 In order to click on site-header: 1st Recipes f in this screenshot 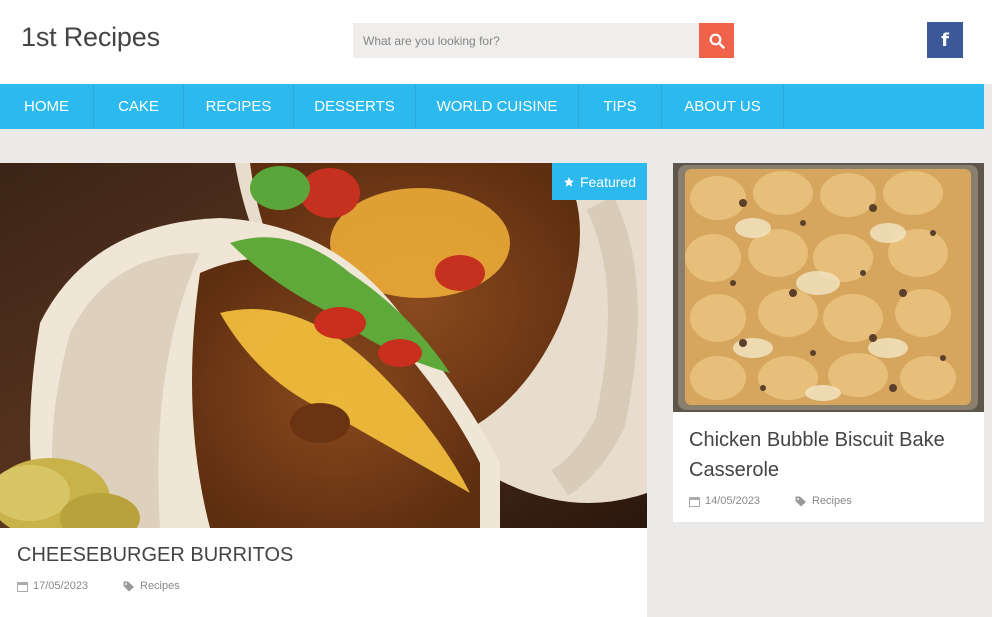, I will do `click(496, 42)`.